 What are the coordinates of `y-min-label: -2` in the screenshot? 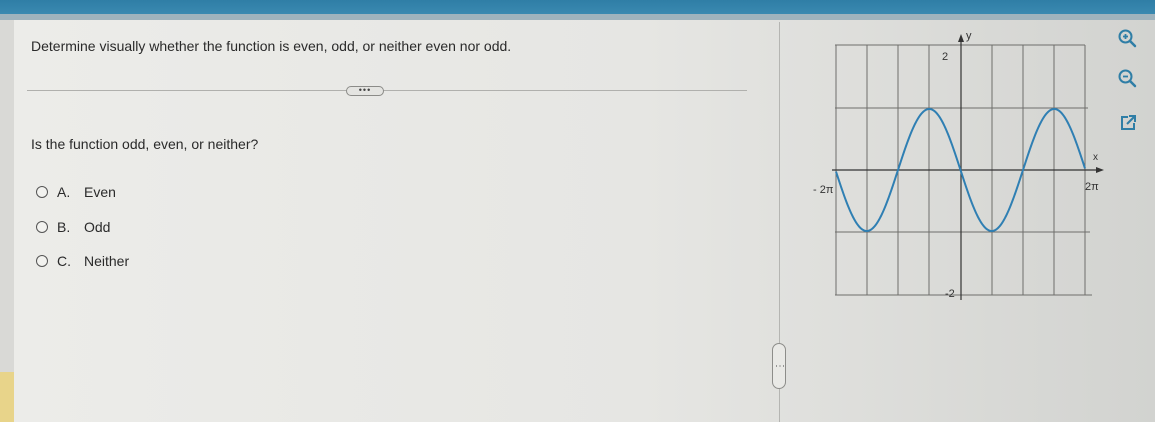 It's located at (950, 294).